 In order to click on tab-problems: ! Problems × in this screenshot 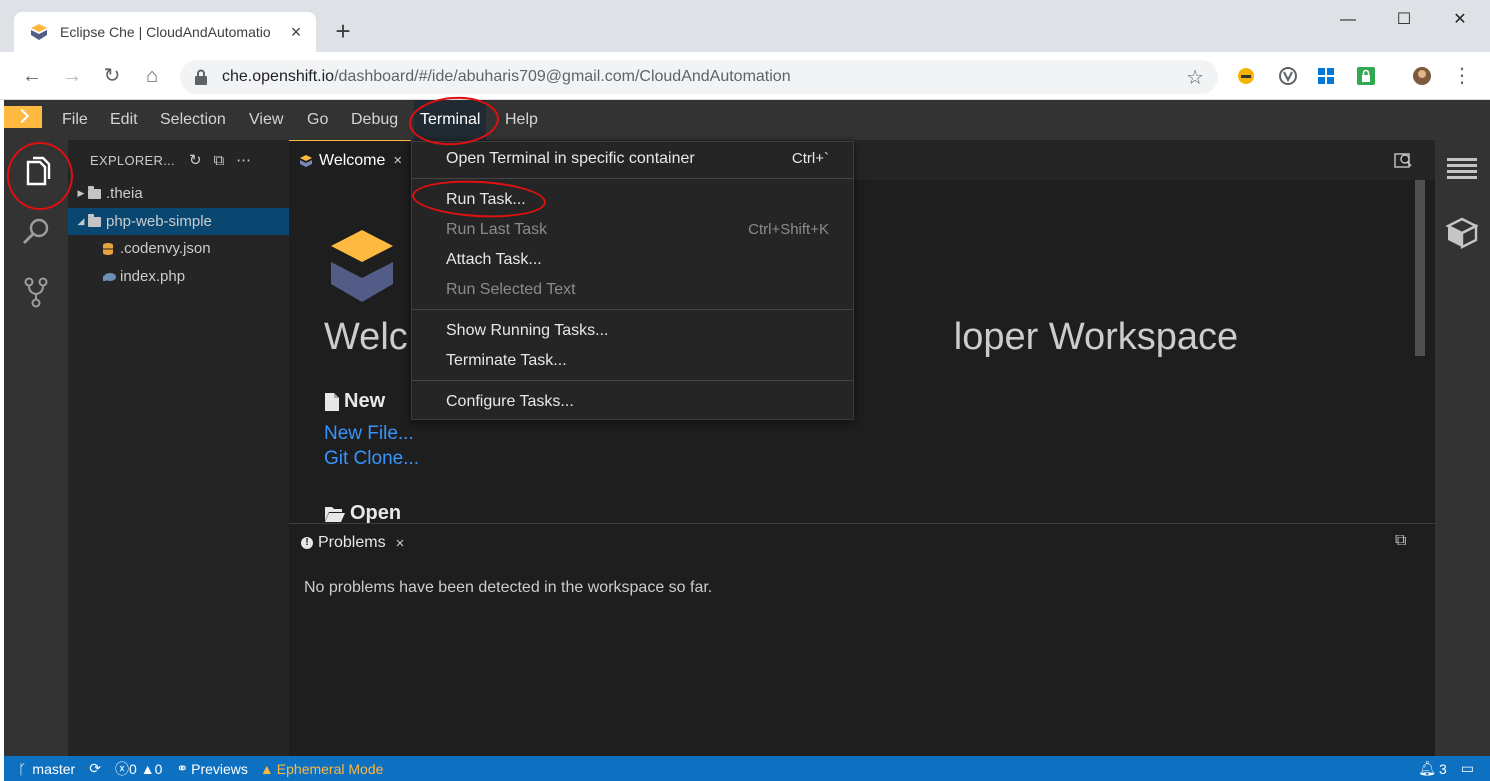, I will do `click(352, 543)`.